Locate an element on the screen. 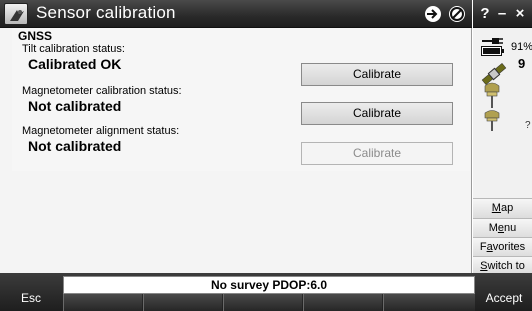 The height and width of the screenshot is (311, 532). battery-icon is located at coordinates (493, 51).